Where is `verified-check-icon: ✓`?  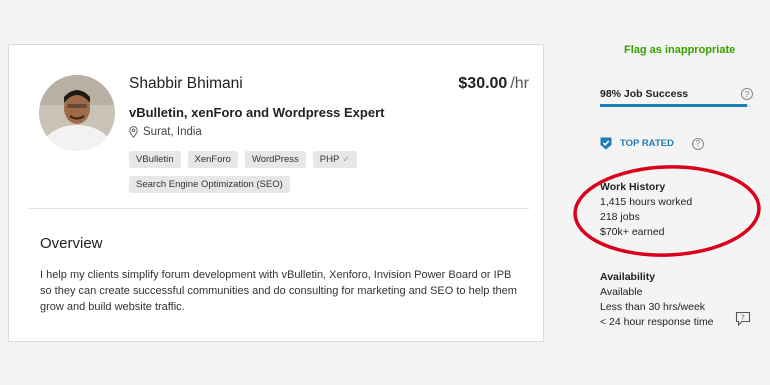
verified-check-icon: ✓ is located at coordinates (346, 159).